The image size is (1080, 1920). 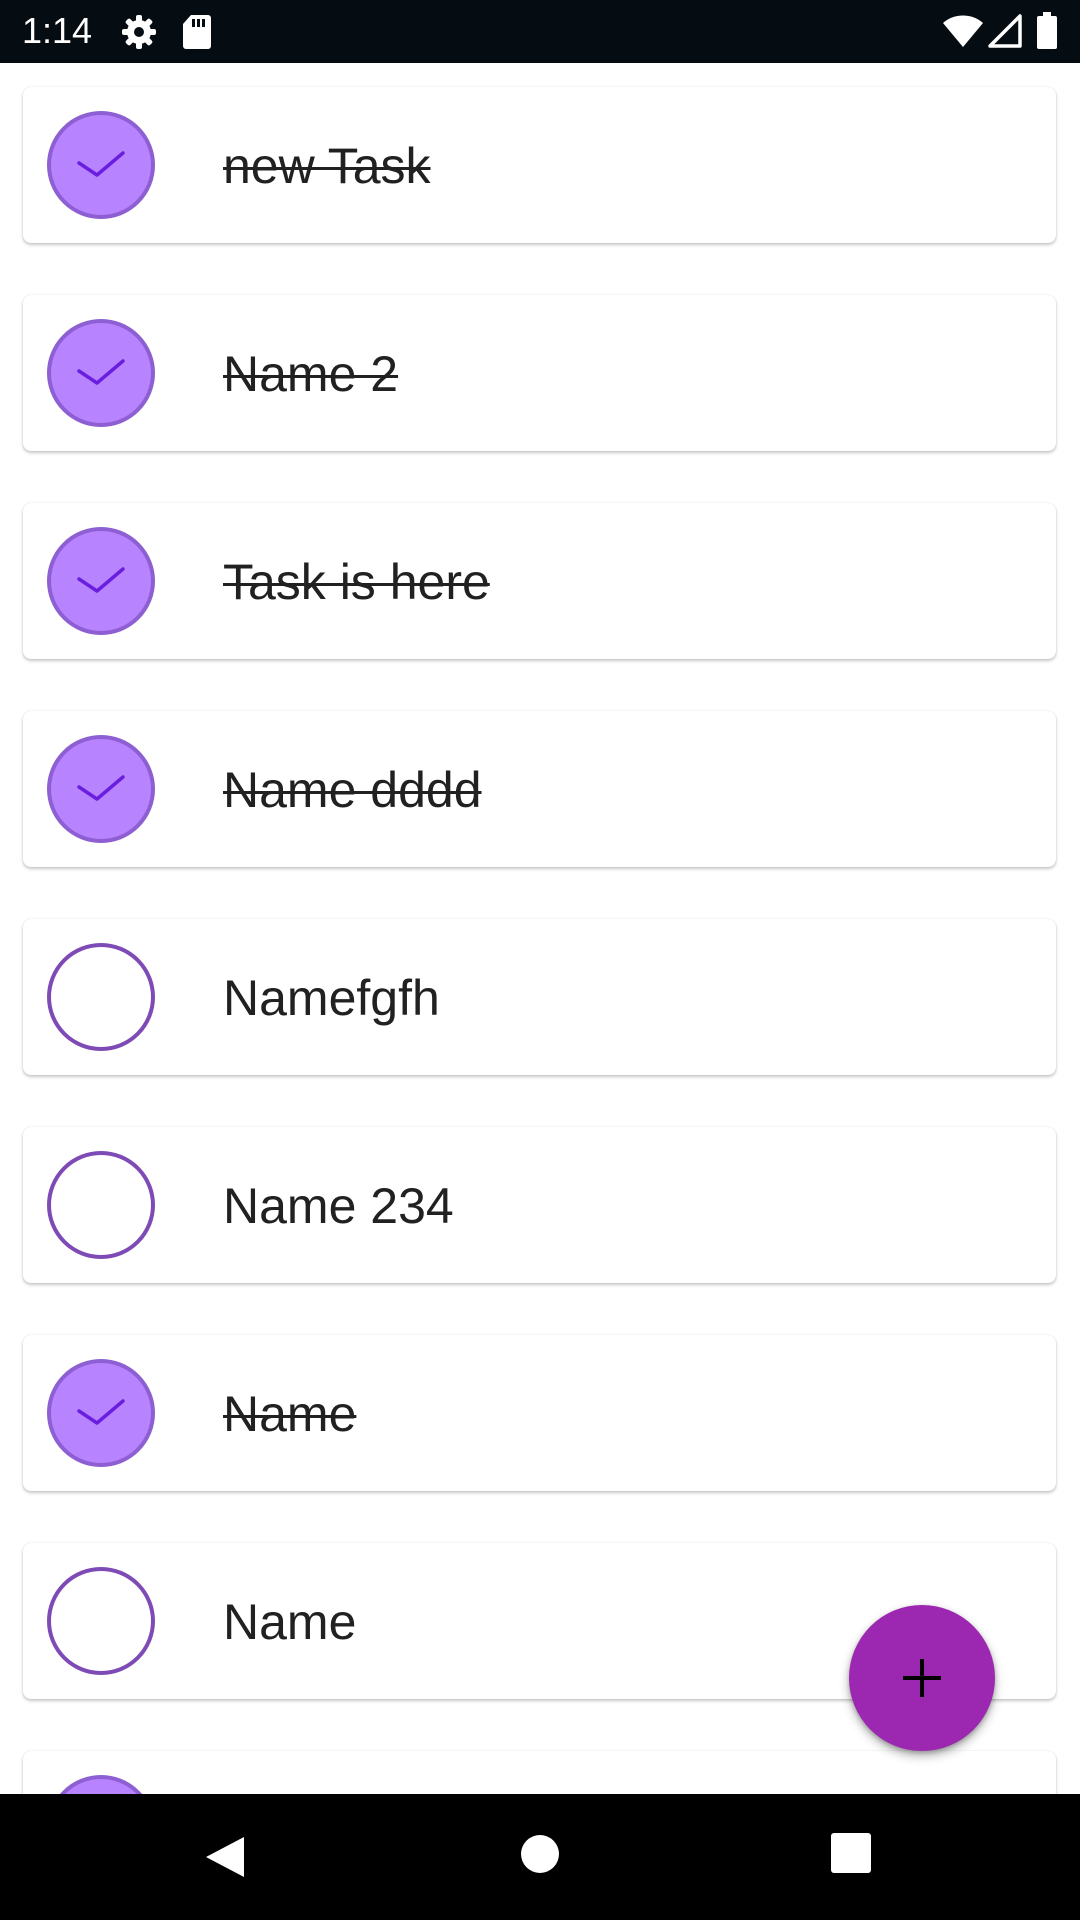 I want to click on recents-icon, so click(x=851, y=1853).